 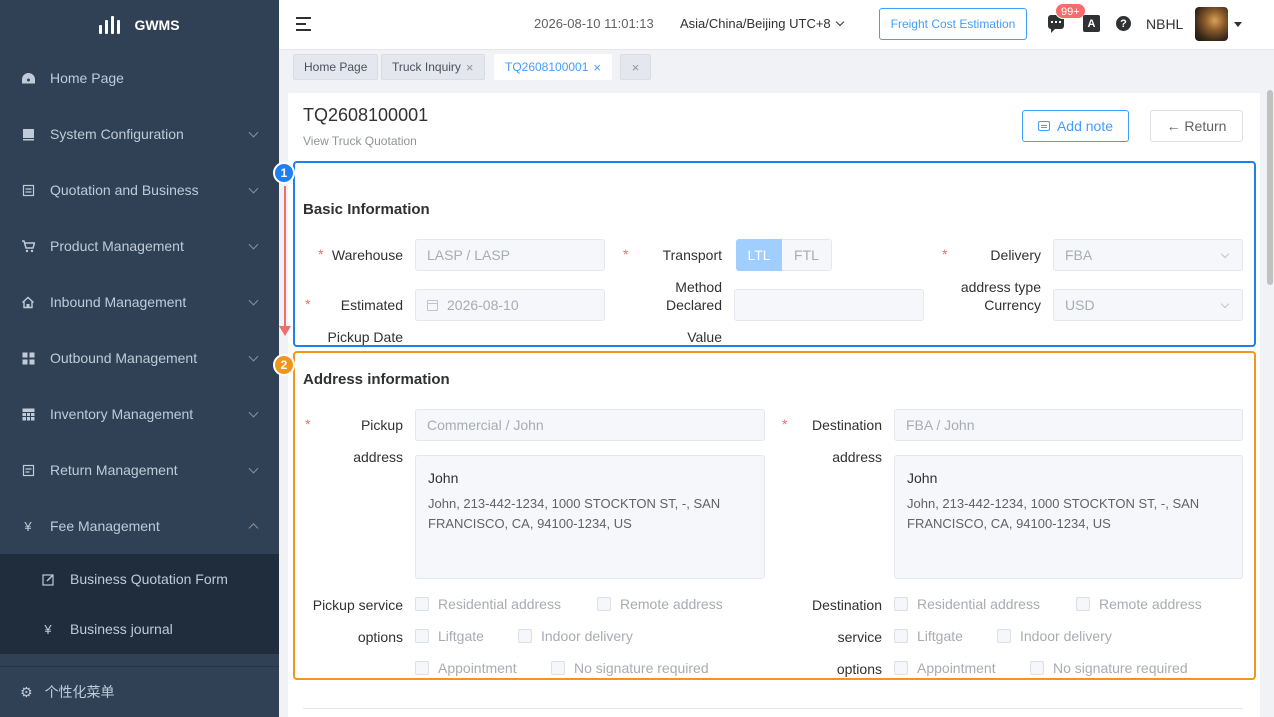 What do you see at coordinates (139, 691) in the screenshot?
I see `sidebar-item-custom-menu: ⚙ 个性化菜单` at bounding box center [139, 691].